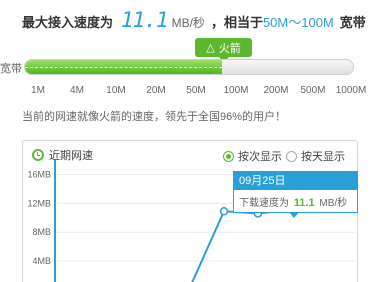 The height and width of the screenshot is (282, 380). What do you see at coordinates (41, 232) in the screenshot?
I see `y-tick-label: 8MB` at bounding box center [41, 232].